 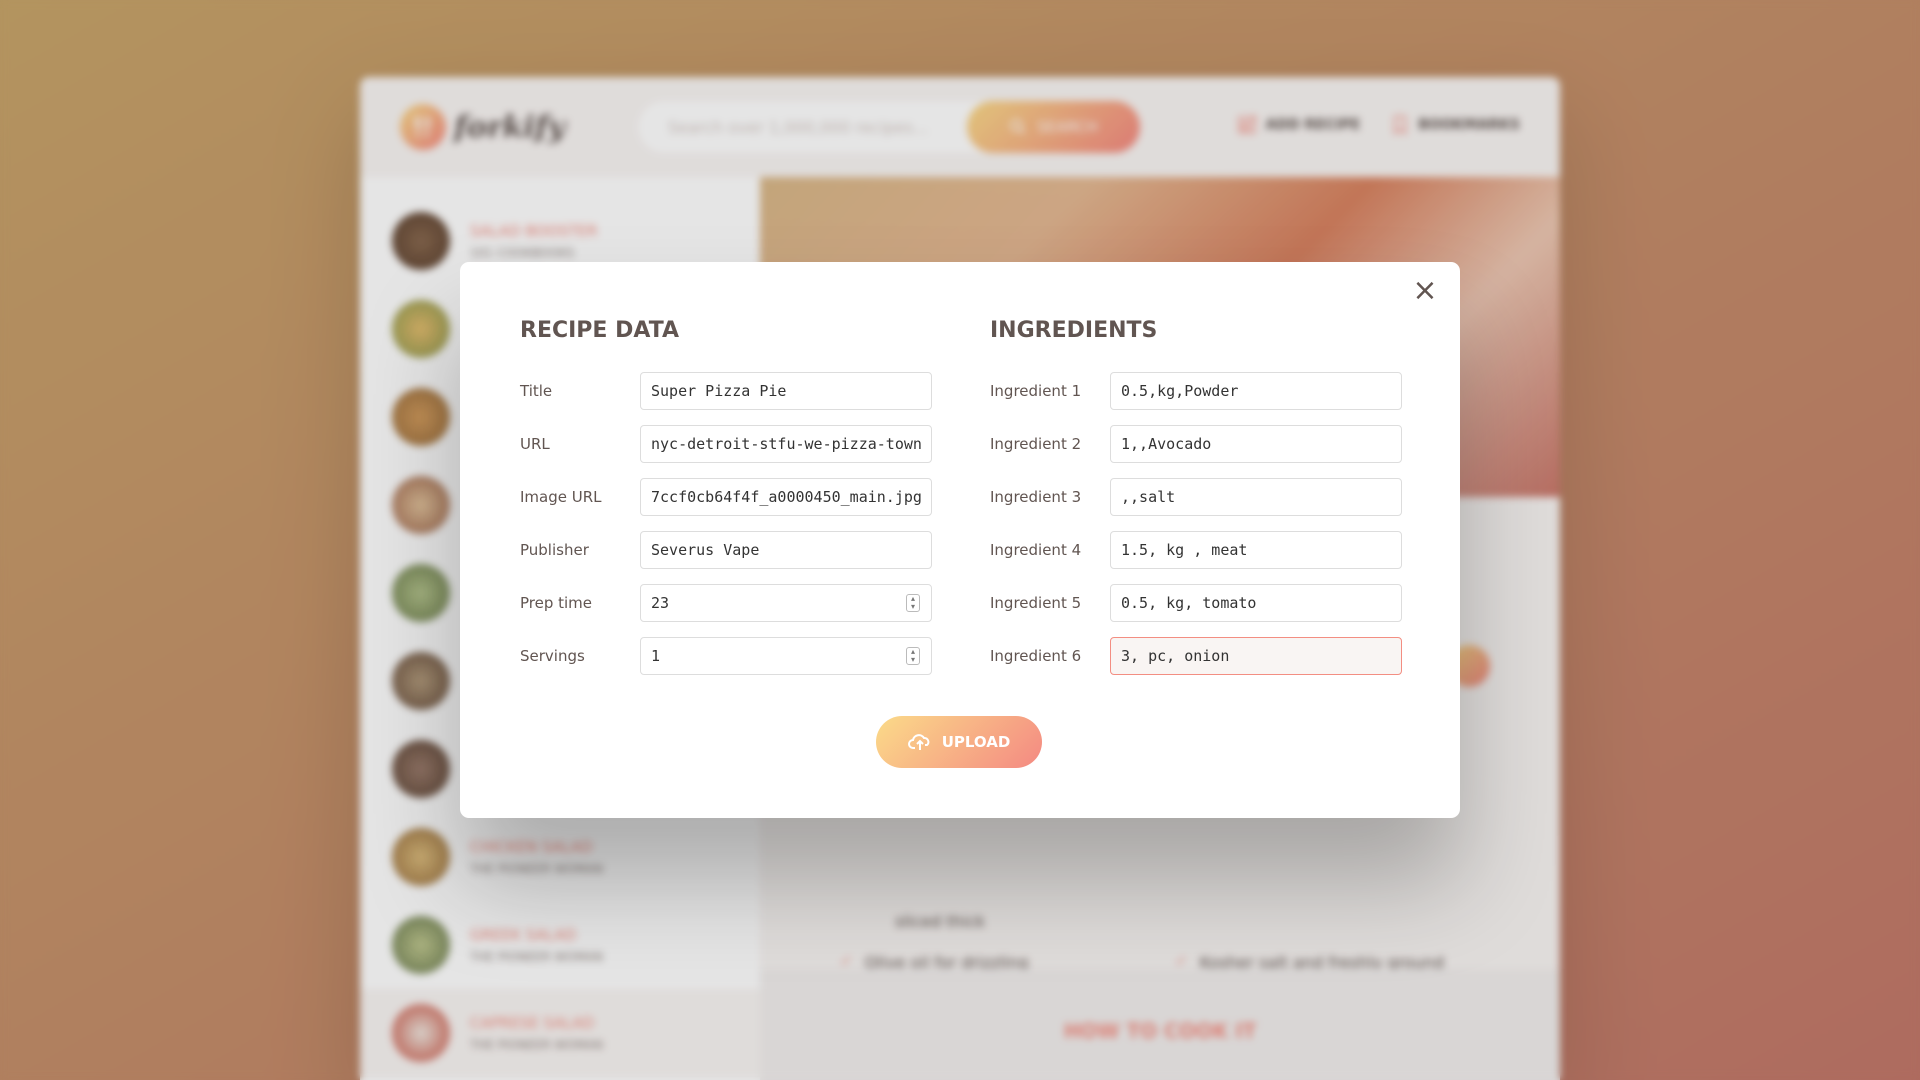 I want to click on ingredient-2-field: Ingredient 2, so click(x=1196, y=444).